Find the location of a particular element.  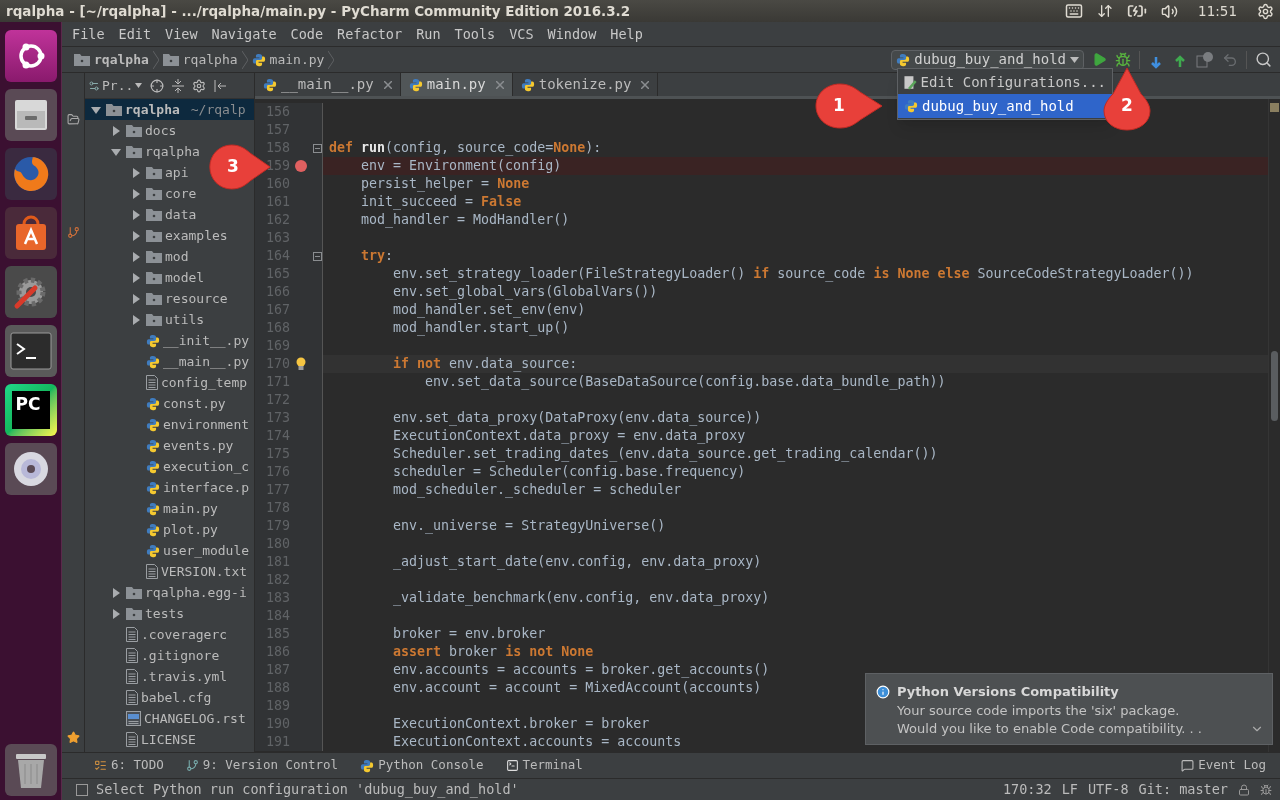

locate-icon is located at coordinates (157, 85).